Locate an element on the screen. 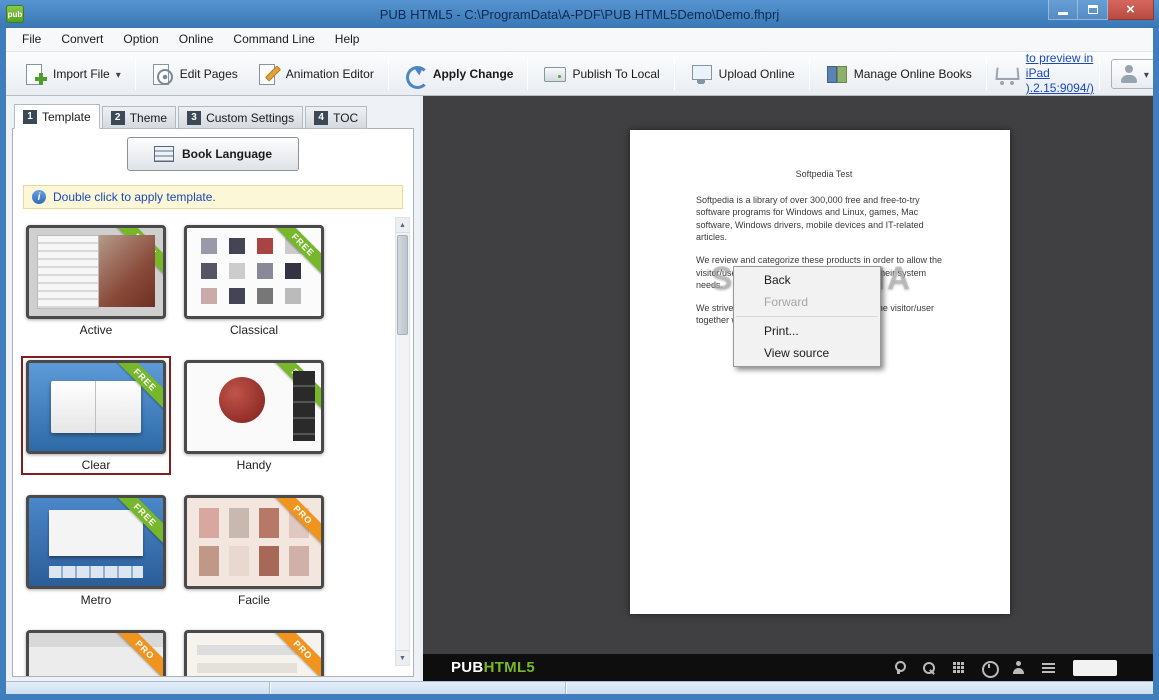 Image resolution: width=1159 pixels, height=700 pixels. template-scrollbar is located at coordinates (402, 441).